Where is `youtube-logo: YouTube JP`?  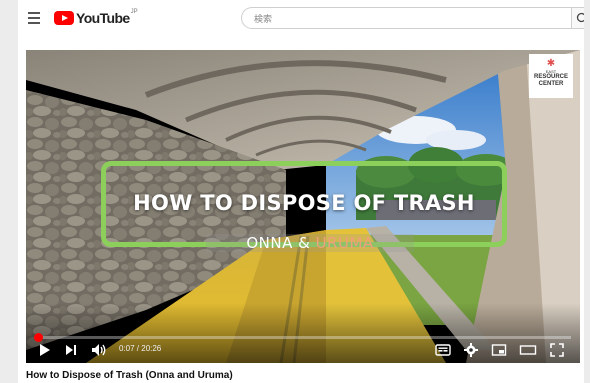
youtube-logo: YouTube JP is located at coordinates (96, 17).